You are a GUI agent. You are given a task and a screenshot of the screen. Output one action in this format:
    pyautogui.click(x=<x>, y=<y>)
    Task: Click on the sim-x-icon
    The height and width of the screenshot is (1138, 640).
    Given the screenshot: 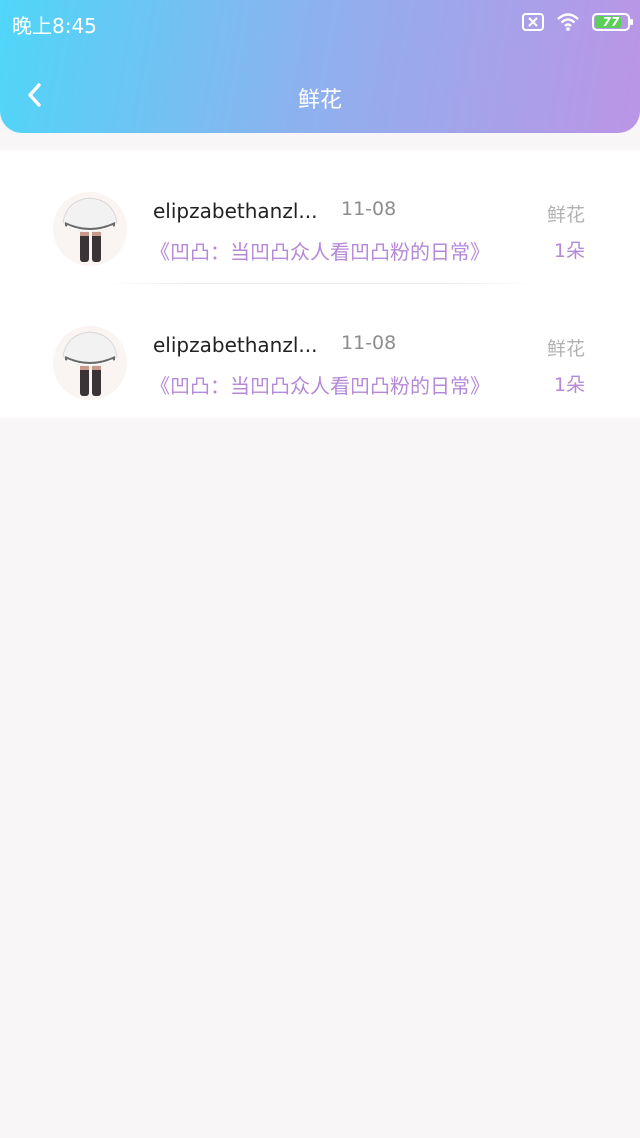 What is the action you would take?
    pyautogui.click(x=533, y=22)
    